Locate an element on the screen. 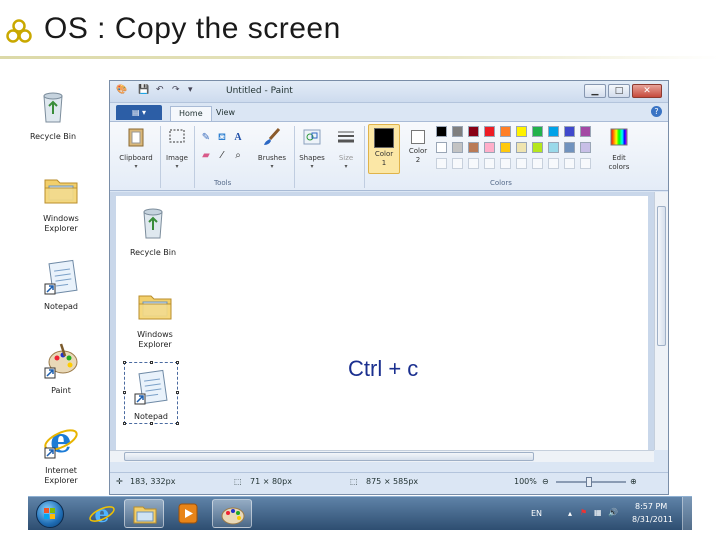  desktop-icon-internet-explorer: e Internet Explorer is located at coordinates (61, 453).